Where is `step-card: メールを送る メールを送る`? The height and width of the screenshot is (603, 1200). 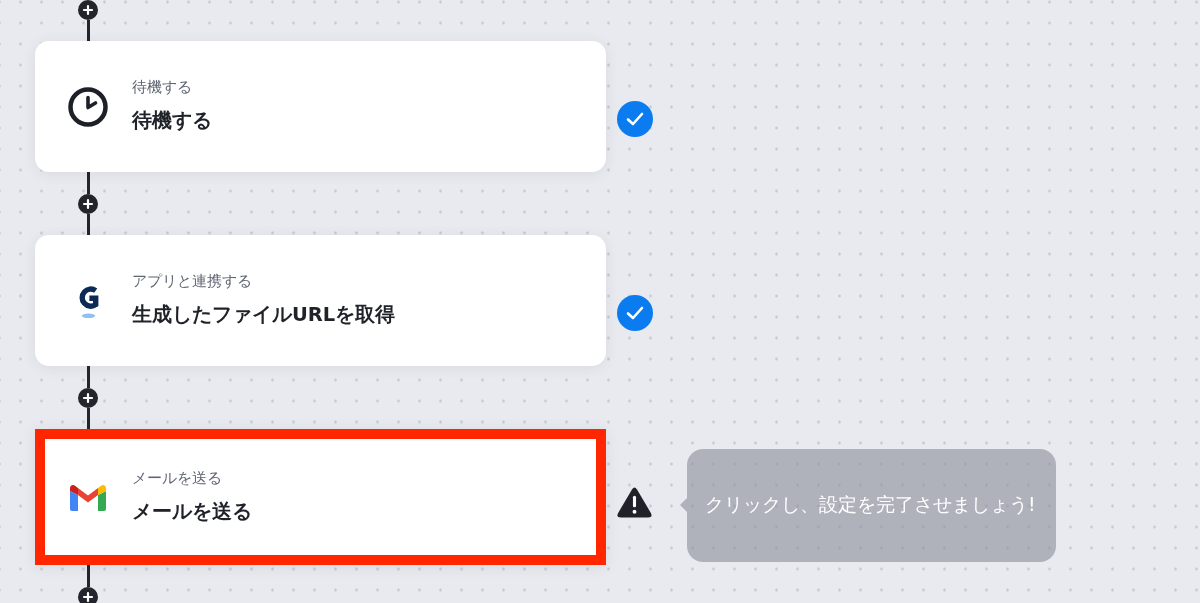
step-card: メールを送る メールを送る is located at coordinates (320, 497).